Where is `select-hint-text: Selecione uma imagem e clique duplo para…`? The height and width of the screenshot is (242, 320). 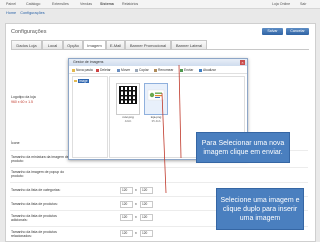 select-hint-text: Selecione uma imagem e clique duplo para… is located at coordinates (260, 209).